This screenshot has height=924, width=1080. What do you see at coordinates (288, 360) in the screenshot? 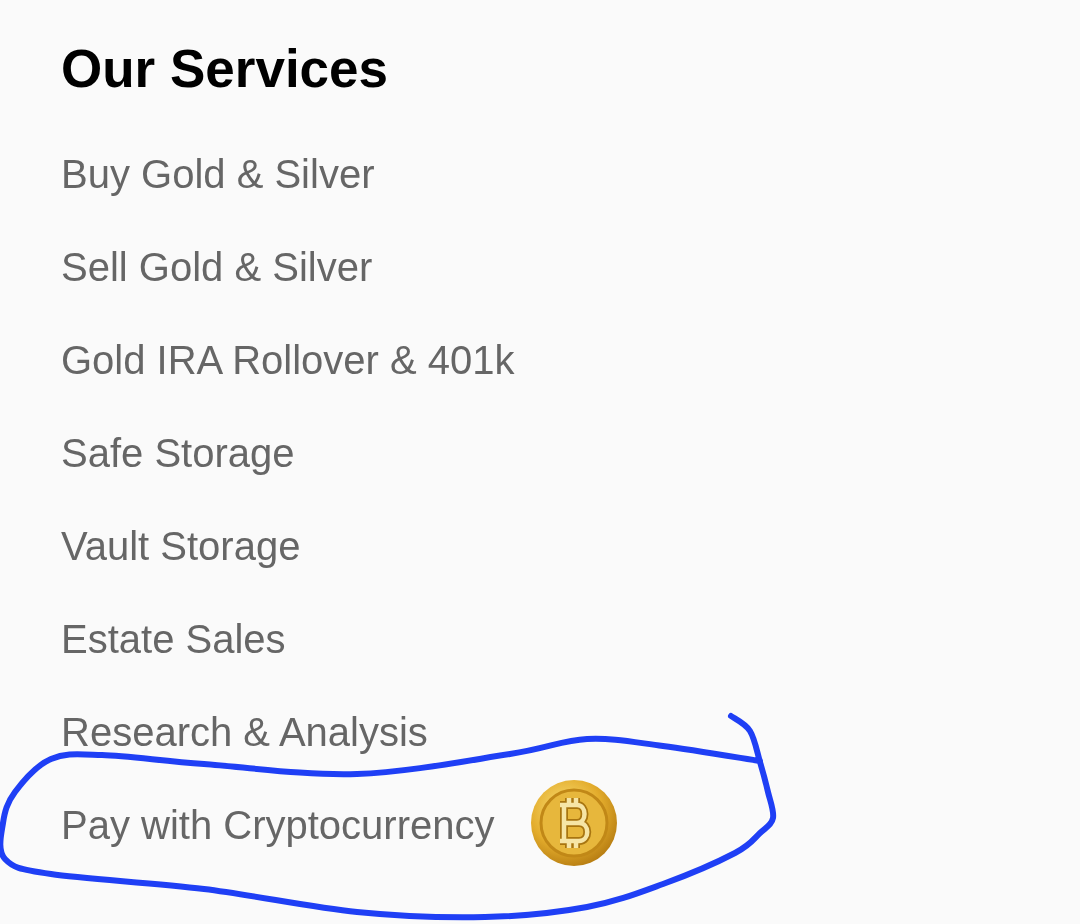
I see `service-link: Gold IRA Rollover & 401k` at bounding box center [288, 360].